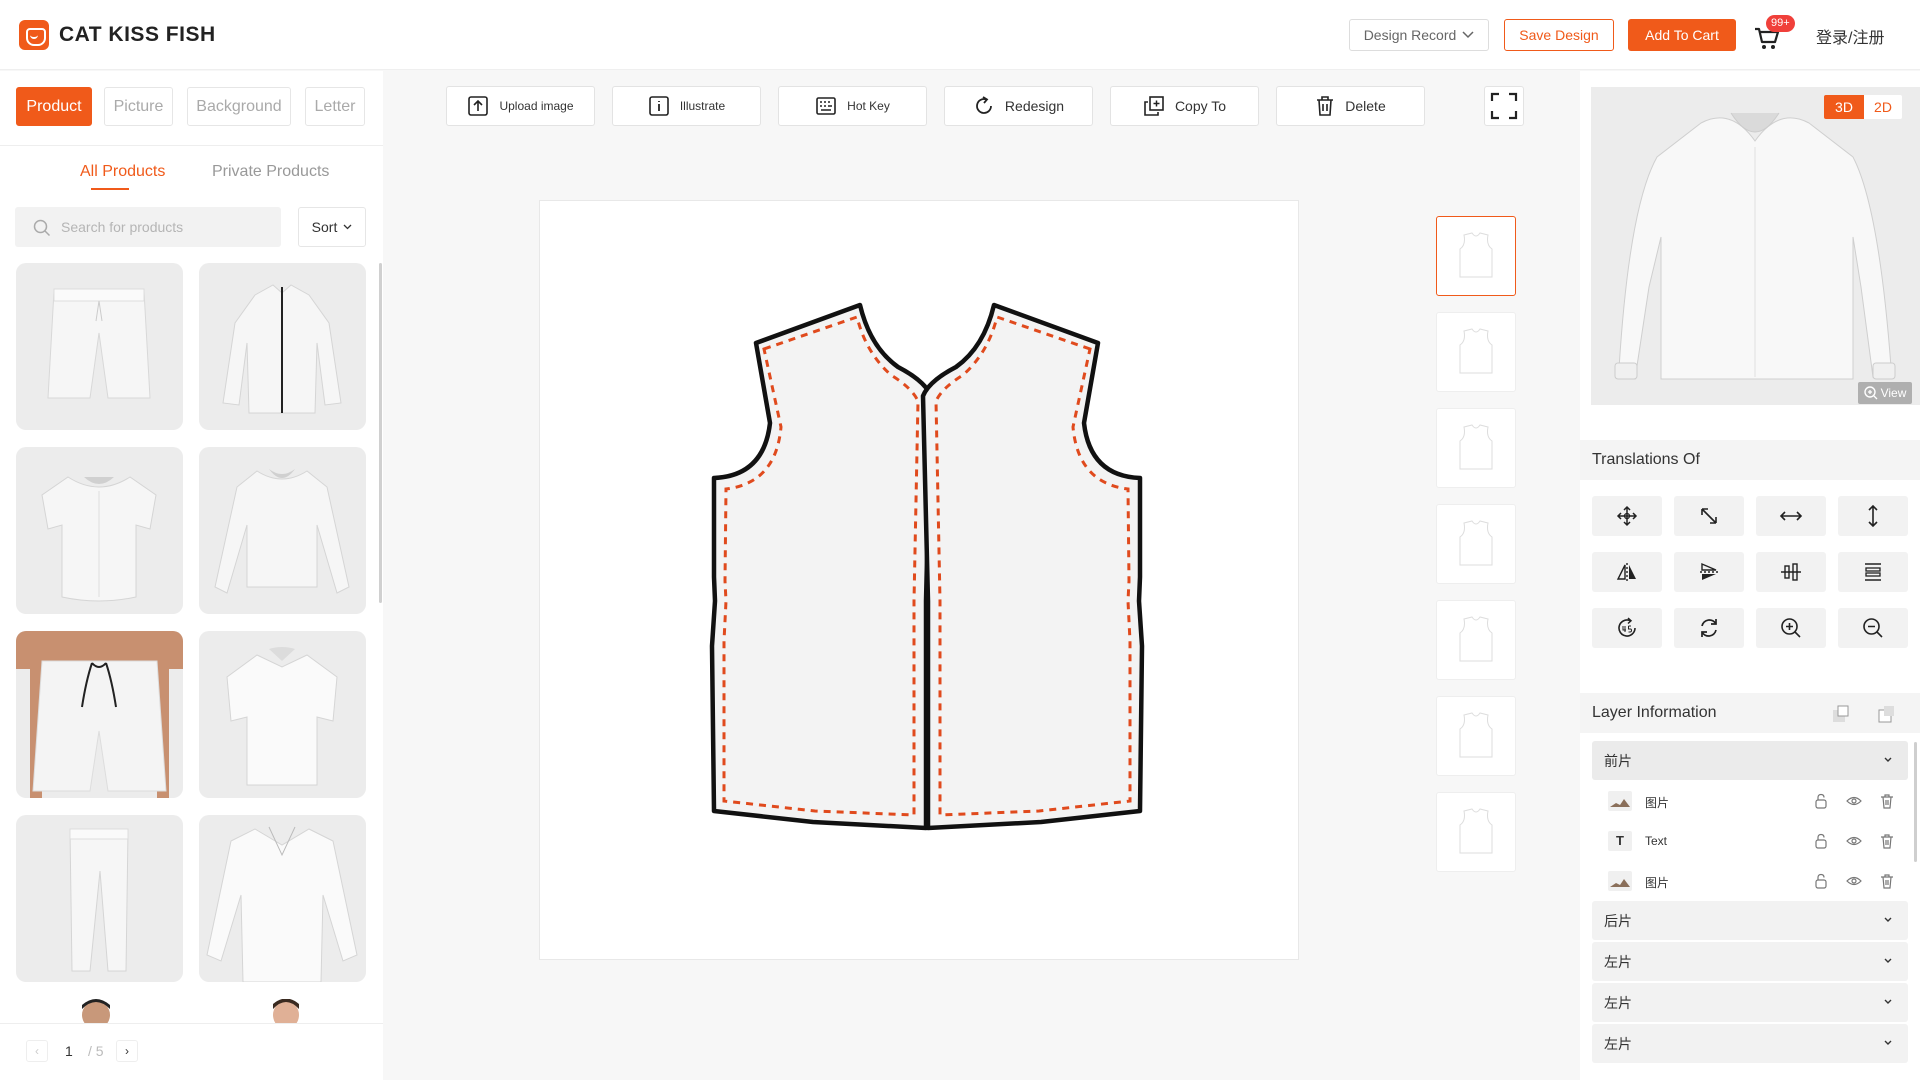 This screenshot has width=1920, height=1080. Describe the element at coordinates (1750, 841) in the screenshot. I see `layer-item: T Text` at that location.